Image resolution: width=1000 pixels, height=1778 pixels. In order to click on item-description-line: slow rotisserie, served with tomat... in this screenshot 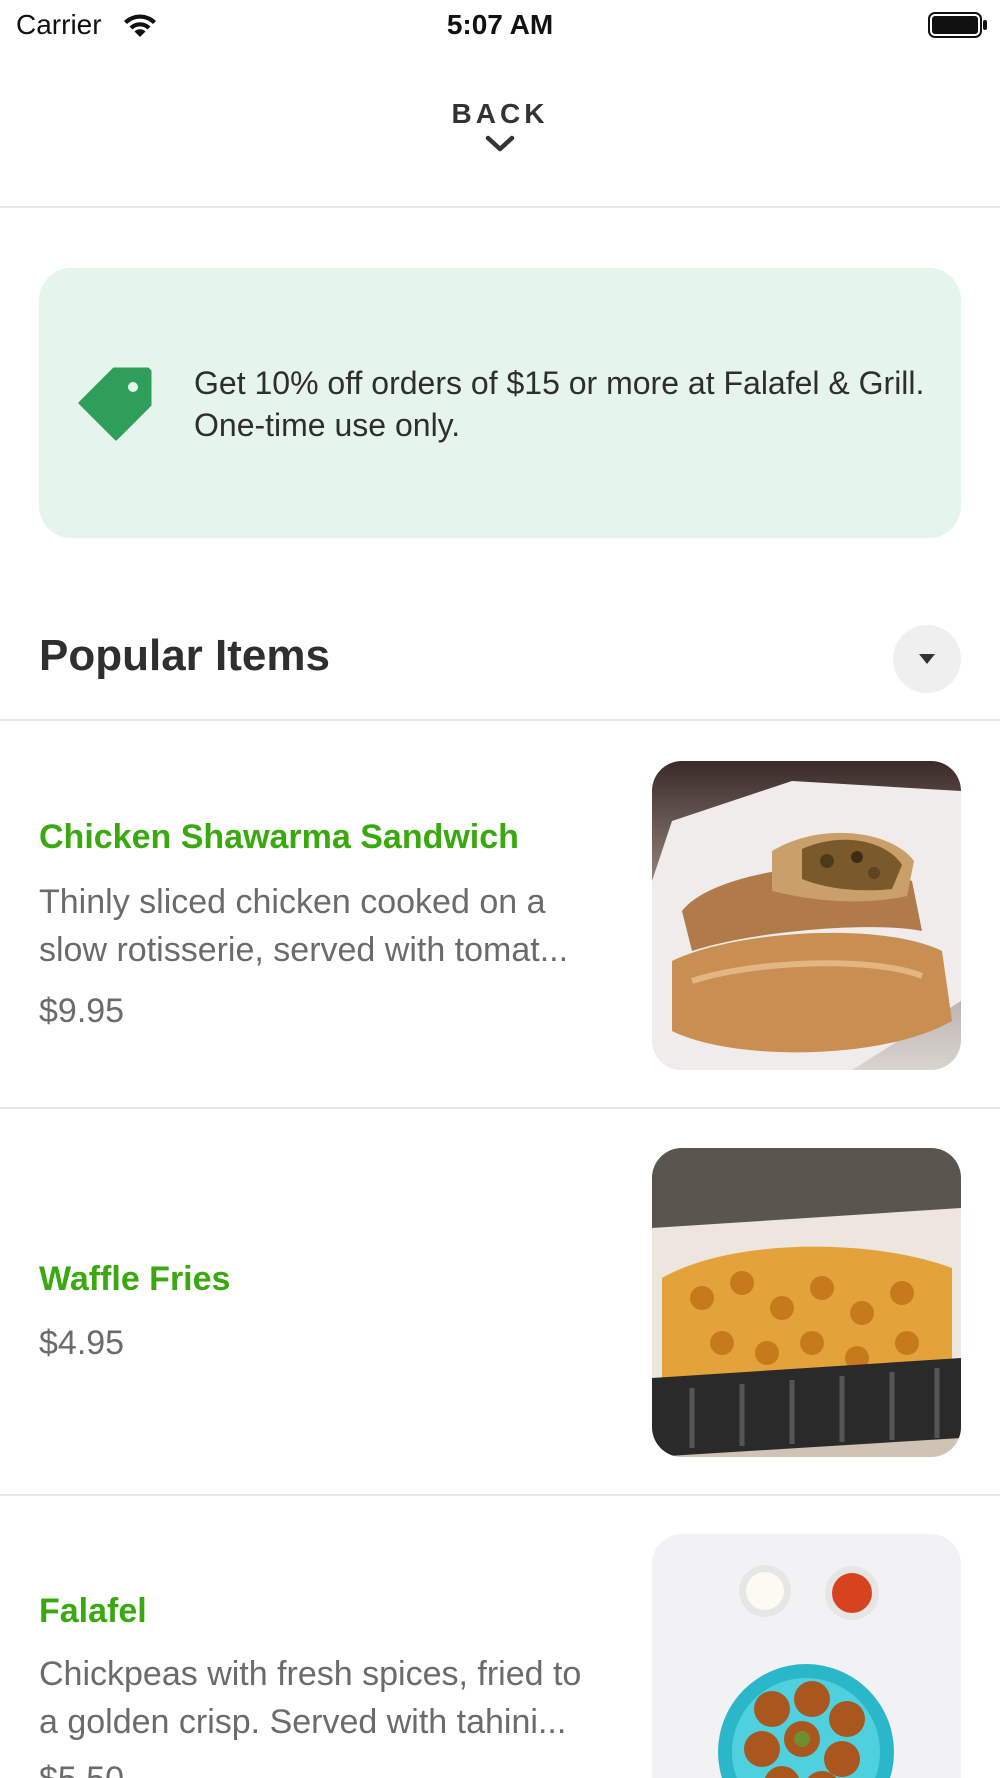, I will do `click(304, 950)`.